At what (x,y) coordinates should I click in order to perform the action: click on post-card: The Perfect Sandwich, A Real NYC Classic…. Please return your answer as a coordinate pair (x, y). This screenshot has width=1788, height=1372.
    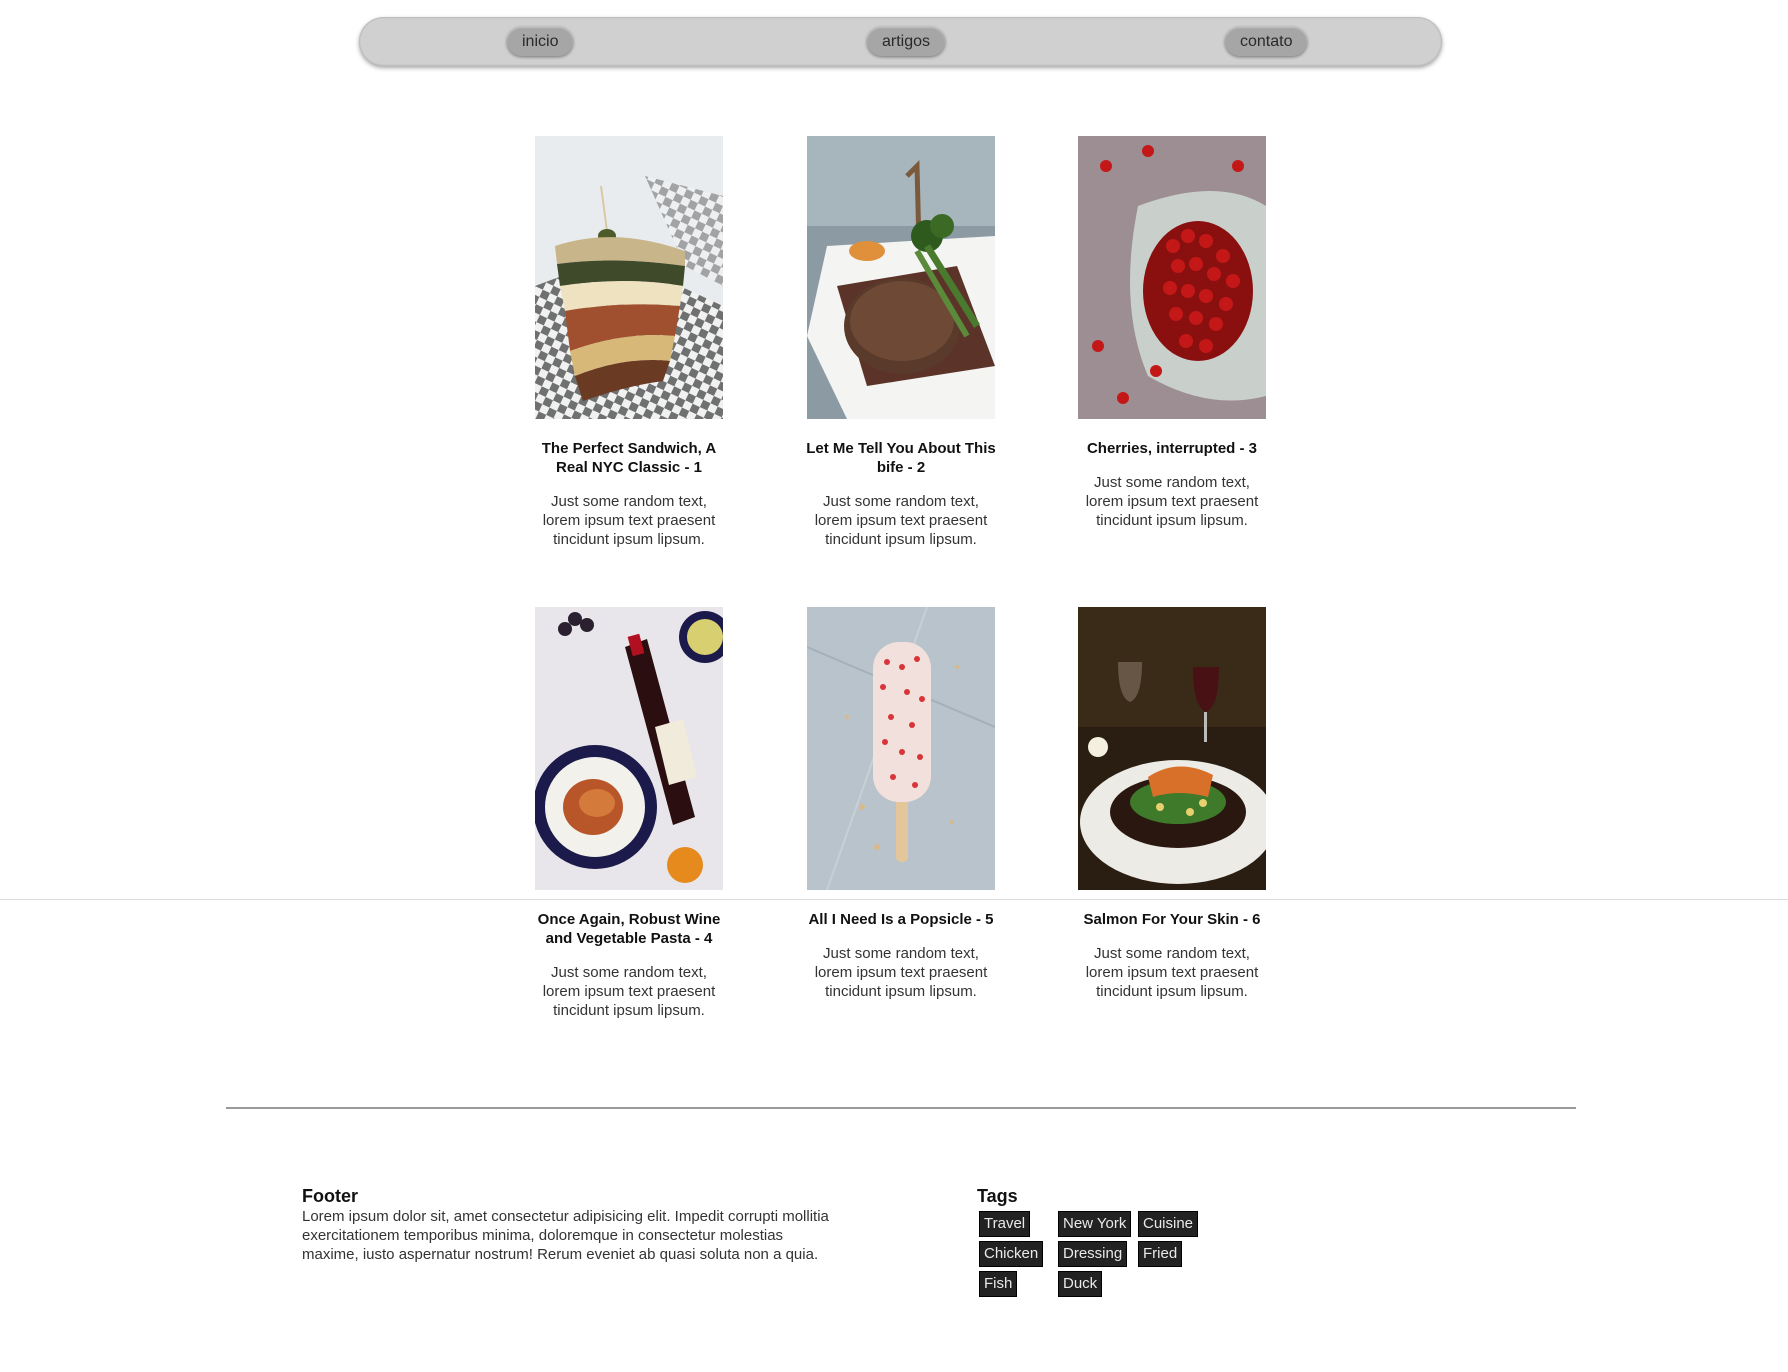
    Looking at the image, I should click on (629, 342).